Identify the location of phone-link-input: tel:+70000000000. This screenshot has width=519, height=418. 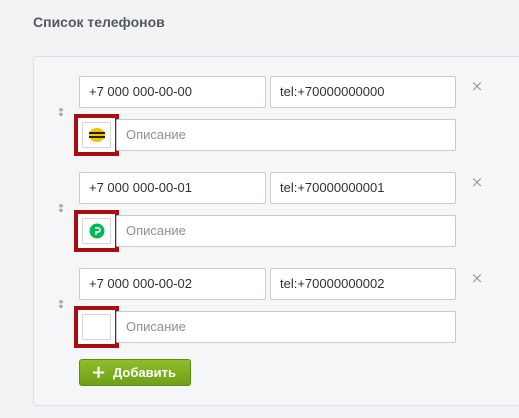
(363, 92).